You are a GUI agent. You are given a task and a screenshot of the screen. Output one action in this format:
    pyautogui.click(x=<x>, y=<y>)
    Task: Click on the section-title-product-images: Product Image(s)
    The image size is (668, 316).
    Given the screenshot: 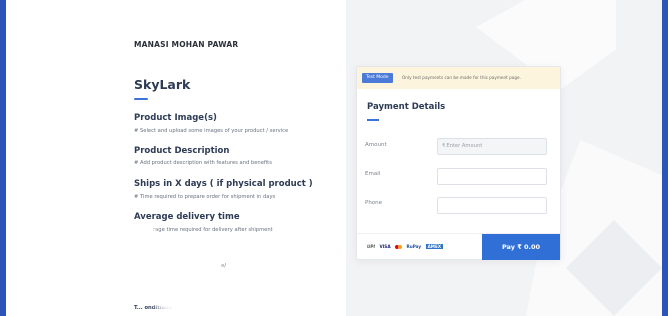 What is the action you would take?
    pyautogui.click(x=175, y=118)
    